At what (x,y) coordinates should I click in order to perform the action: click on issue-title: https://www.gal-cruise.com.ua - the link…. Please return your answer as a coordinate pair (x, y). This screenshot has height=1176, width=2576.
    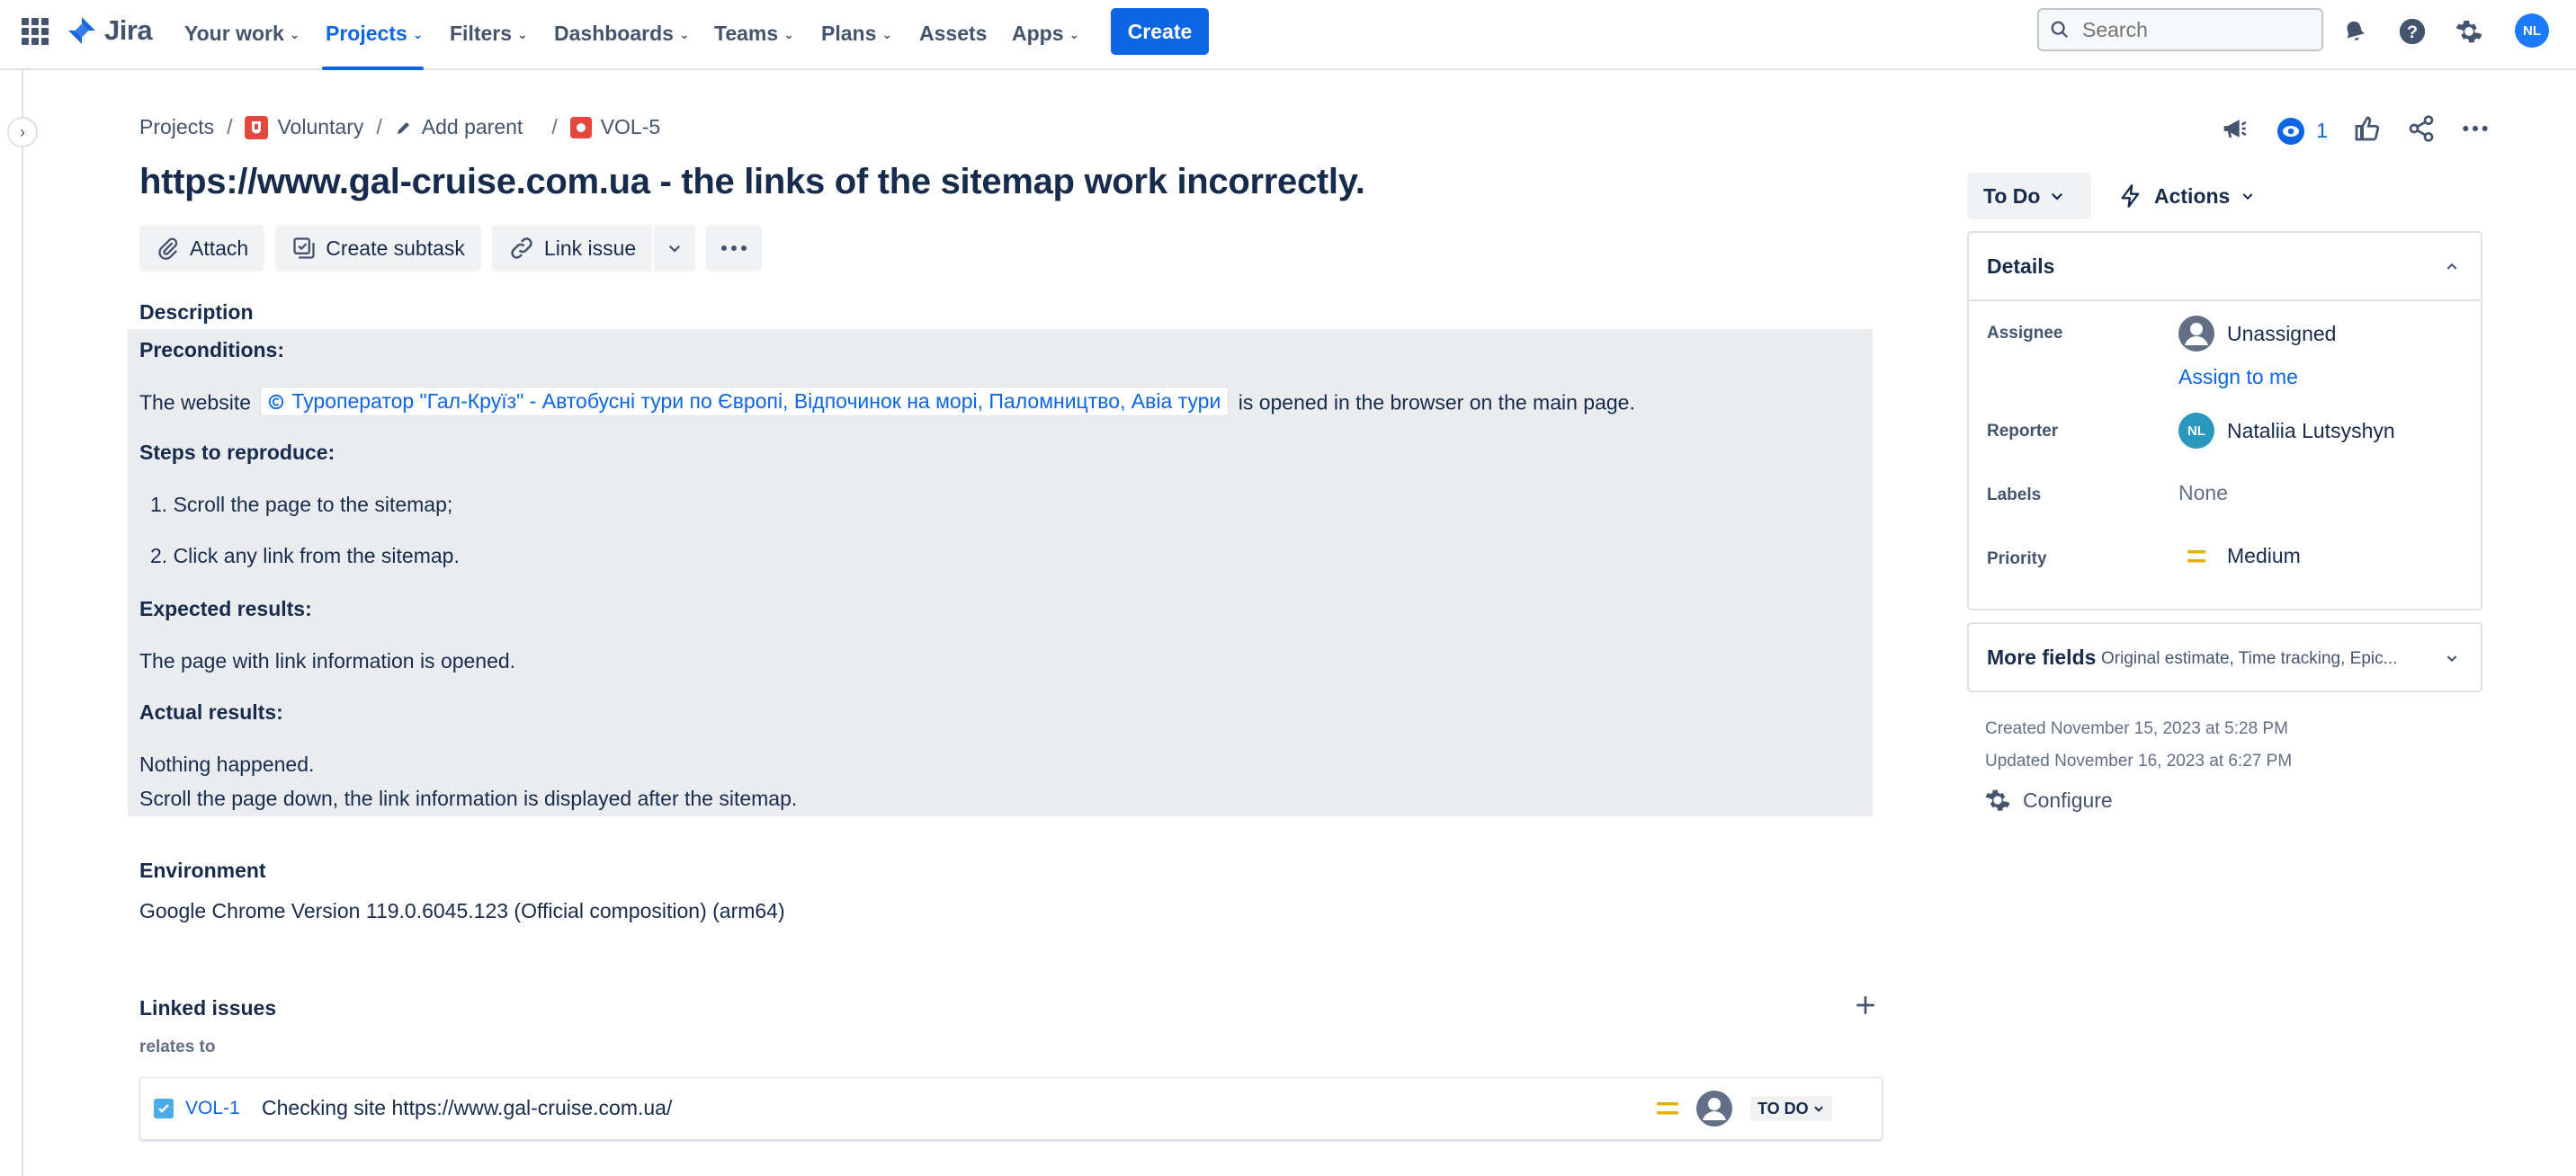
    Looking at the image, I should click on (752, 182).